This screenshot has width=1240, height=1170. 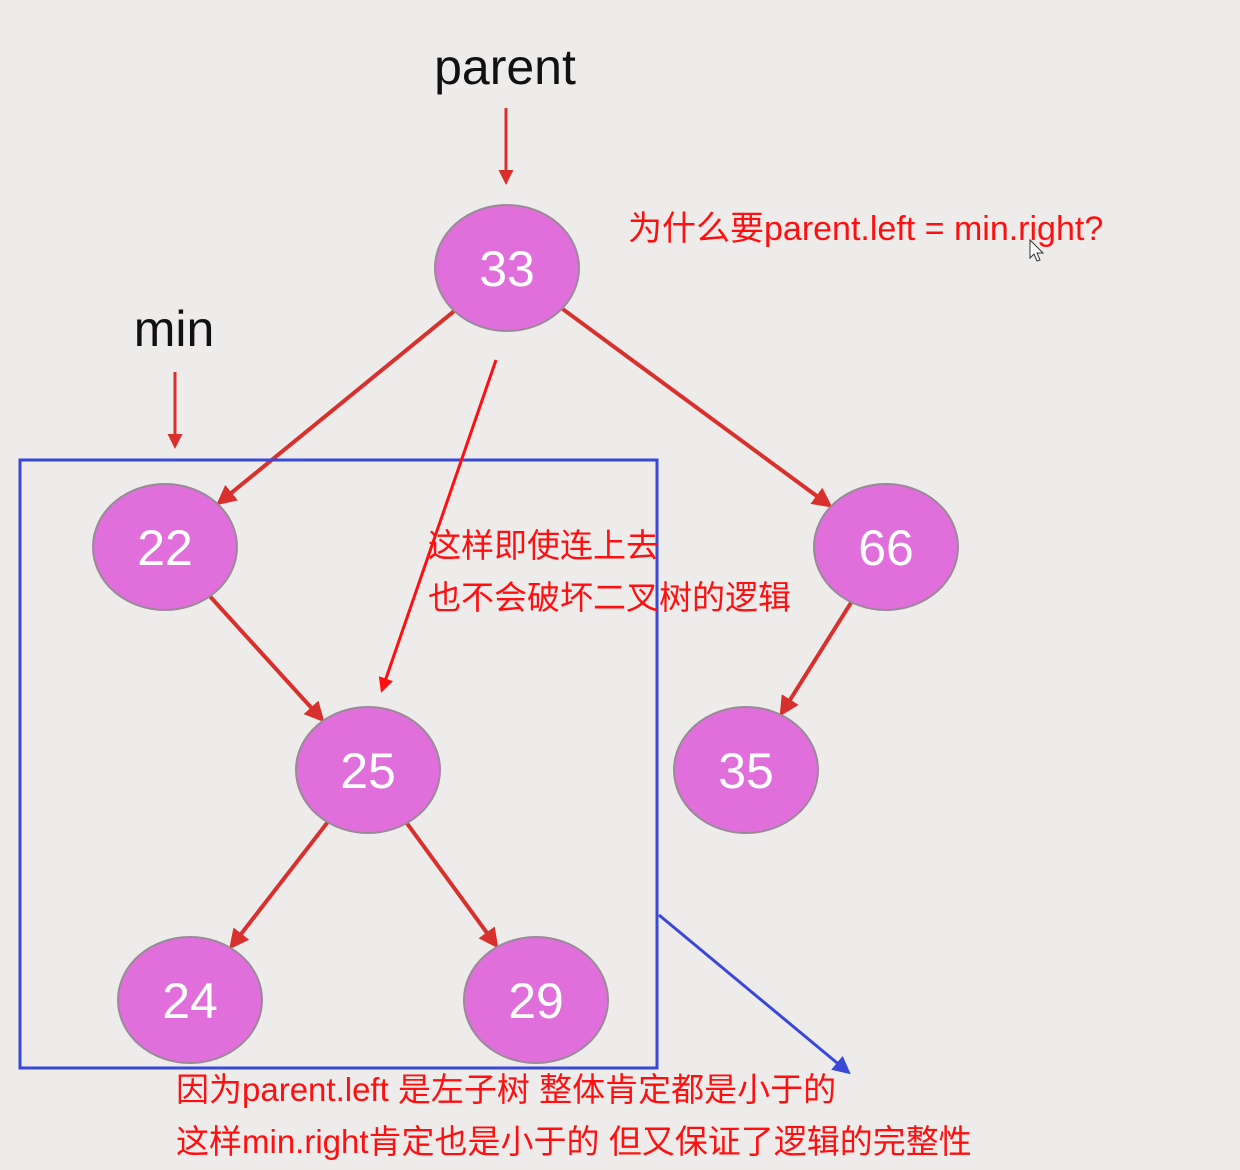 What do you see at coordinates (574, 1141) in the screenshot?
I see `bottom-annotation-line2: 这样min.right肯定也是小于的 但又保证了逻辑的完整性` at bounding box center [574, 1141].